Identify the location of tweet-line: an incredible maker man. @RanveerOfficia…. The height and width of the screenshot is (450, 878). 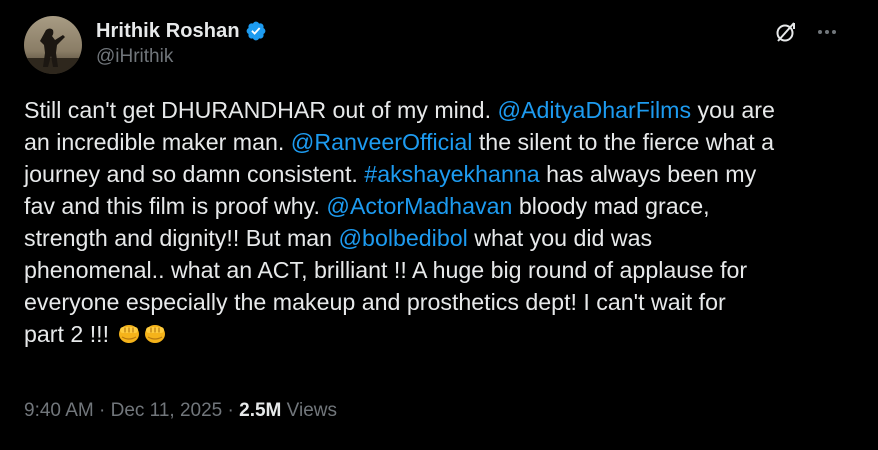
(439, 142).